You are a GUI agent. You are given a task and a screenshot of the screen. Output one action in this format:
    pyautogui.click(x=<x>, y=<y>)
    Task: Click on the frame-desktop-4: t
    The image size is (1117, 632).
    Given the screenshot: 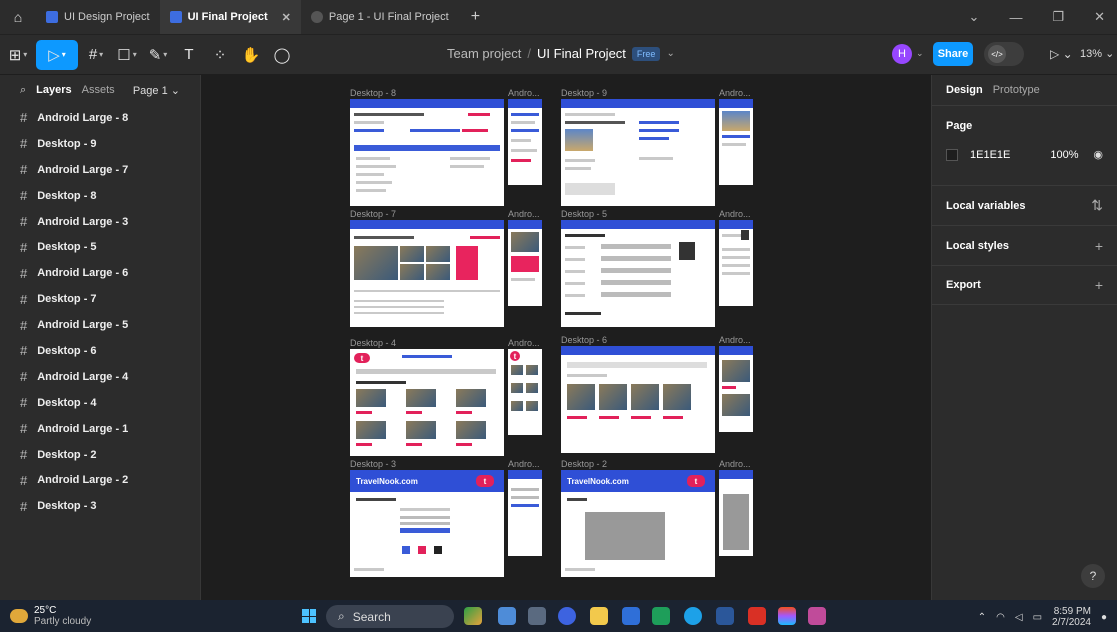 What is the action you would take?
    pyautogui.click(x=427, y=402)
    